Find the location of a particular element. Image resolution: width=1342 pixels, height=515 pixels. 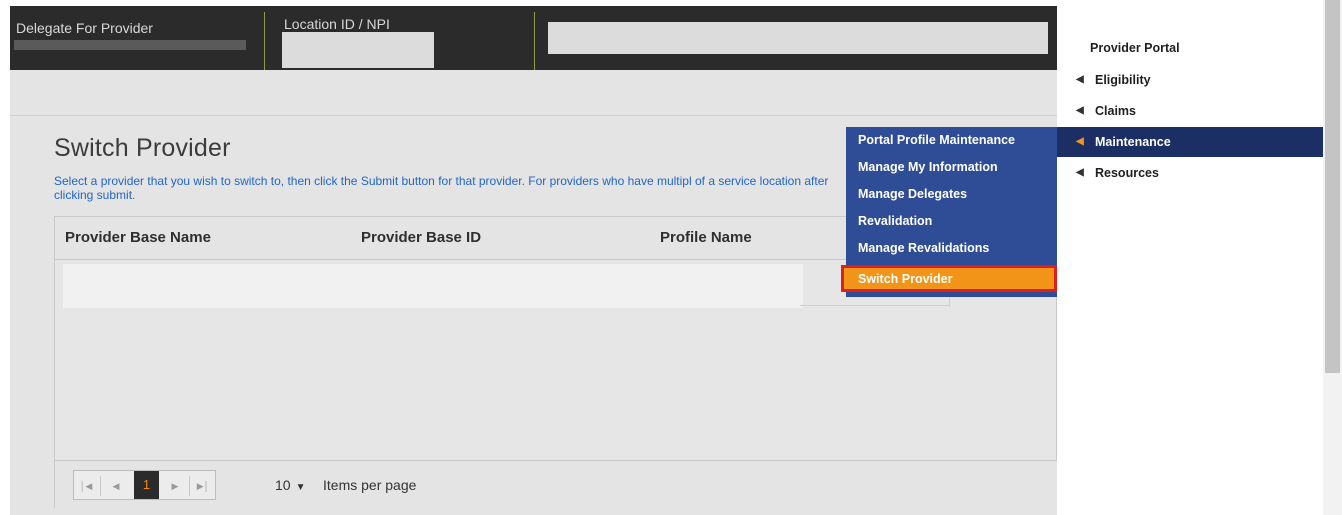

row-divider is located at coordinates (875, 305).